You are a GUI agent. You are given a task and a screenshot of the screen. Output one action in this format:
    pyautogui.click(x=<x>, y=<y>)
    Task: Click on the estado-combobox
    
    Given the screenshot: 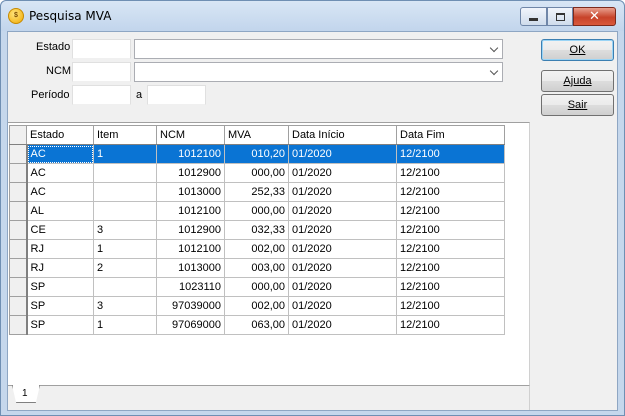 What is the action you would take?
    pyautogui.click(x=318, y=49)
    